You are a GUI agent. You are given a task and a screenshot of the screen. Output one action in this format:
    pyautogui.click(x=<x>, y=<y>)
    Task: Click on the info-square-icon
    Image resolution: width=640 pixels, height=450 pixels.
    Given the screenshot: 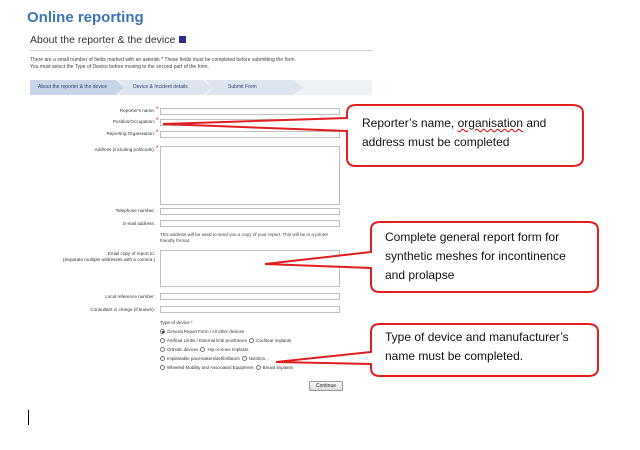 What is the action you would take?
    pyautogui.click(x=183, y=39)
    